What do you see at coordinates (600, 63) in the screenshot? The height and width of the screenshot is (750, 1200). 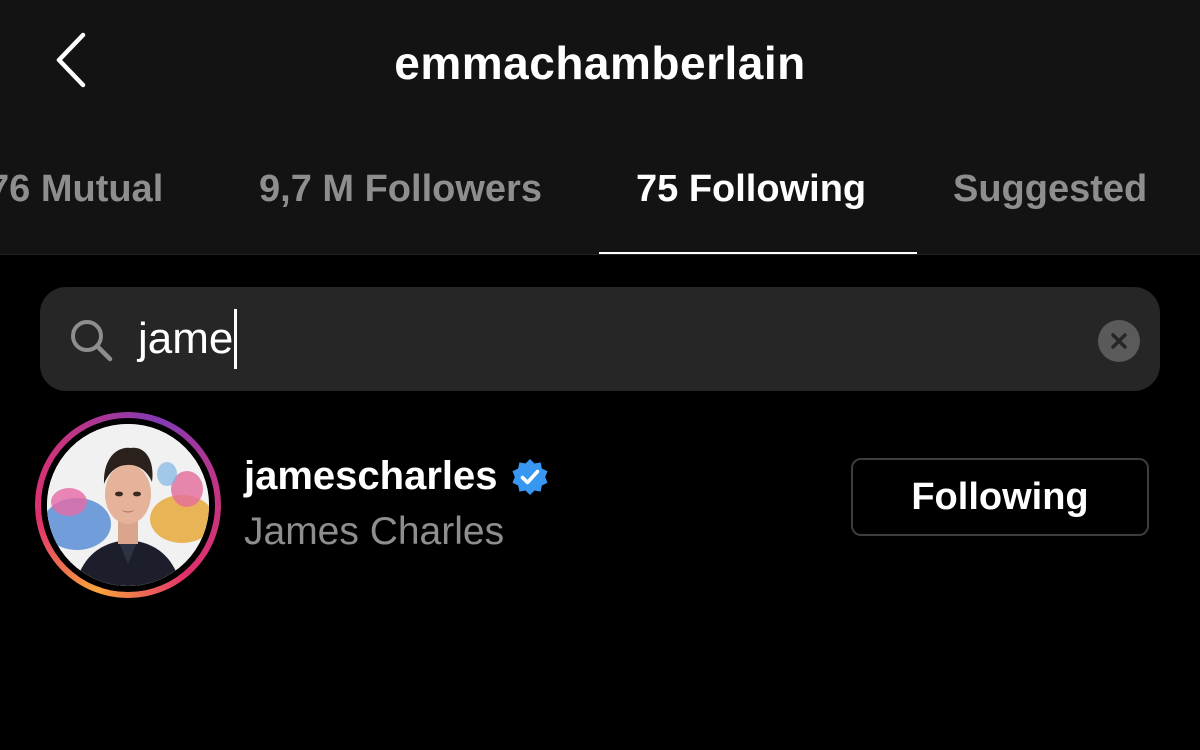 I see `page-title: emmachamberlain` at bounding box center [600, 63].